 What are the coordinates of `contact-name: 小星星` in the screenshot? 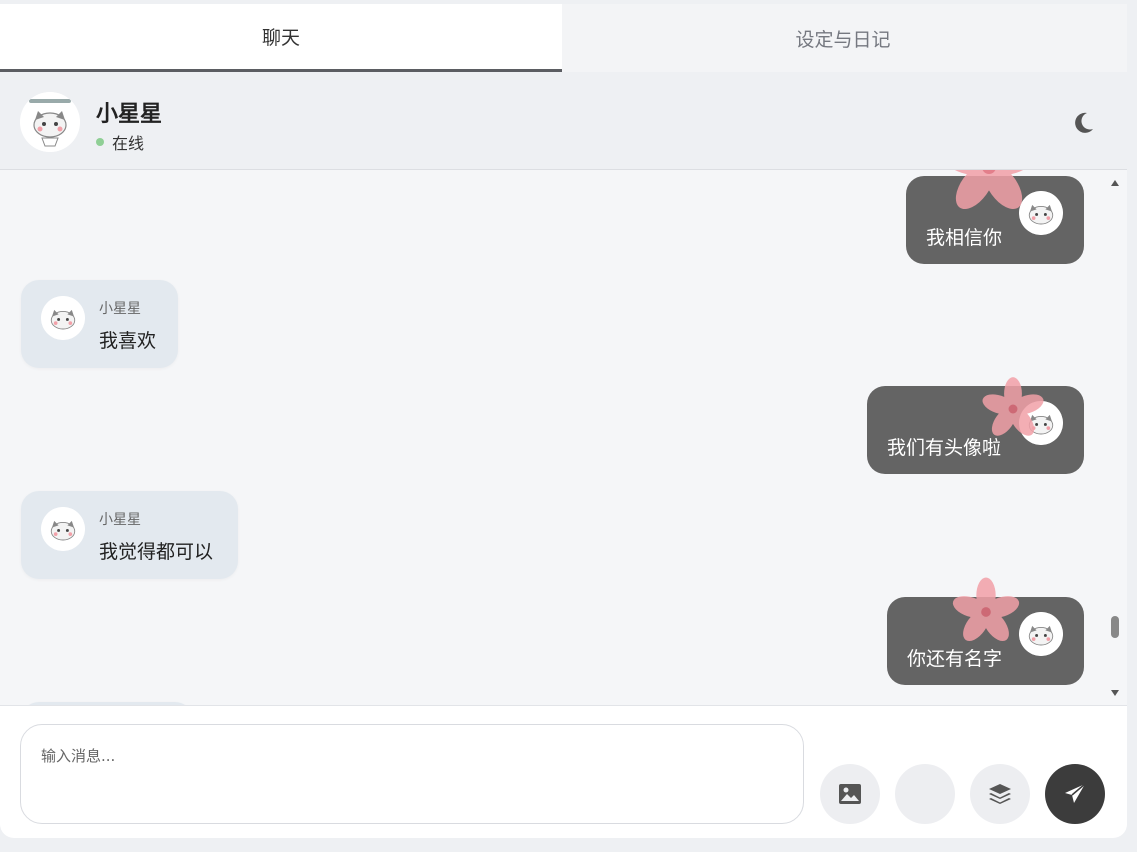 It's located at (129, 114).